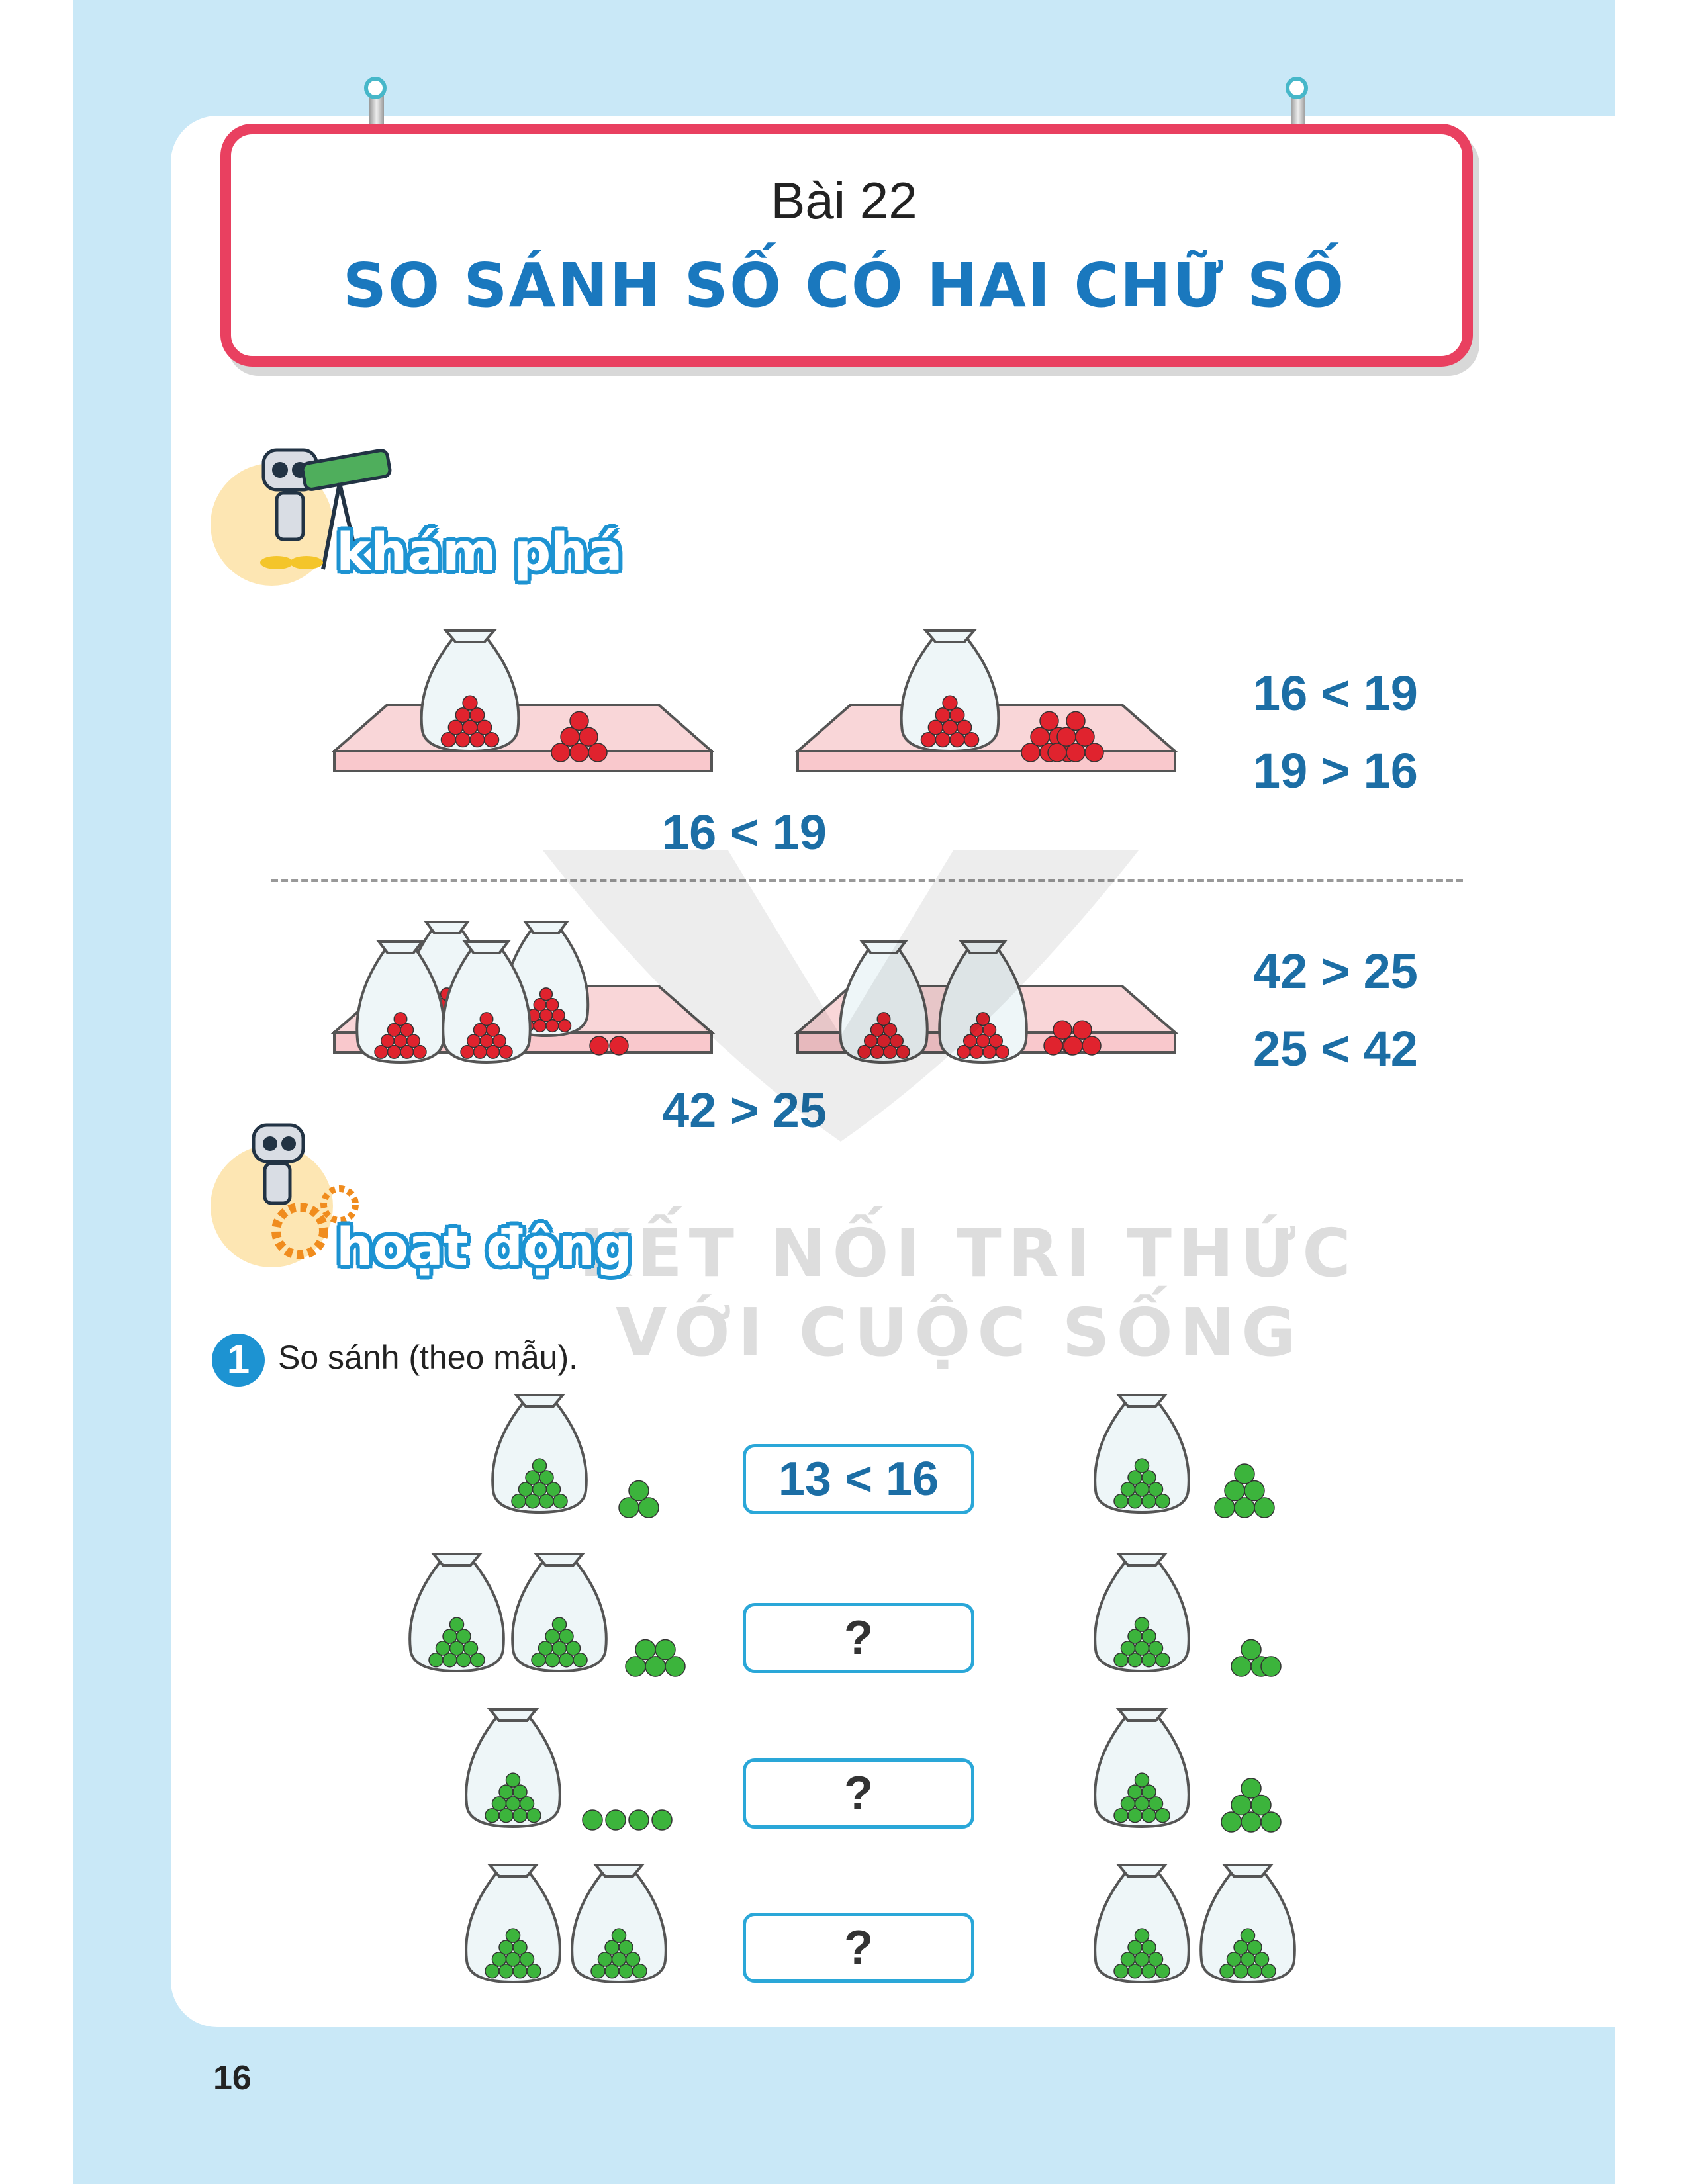 The width and height of the screenshot is (1688, 2184). Describe the element at coordinates (844, 200) in the screenshot. I see `lesson-number: Bài 22` at that location.